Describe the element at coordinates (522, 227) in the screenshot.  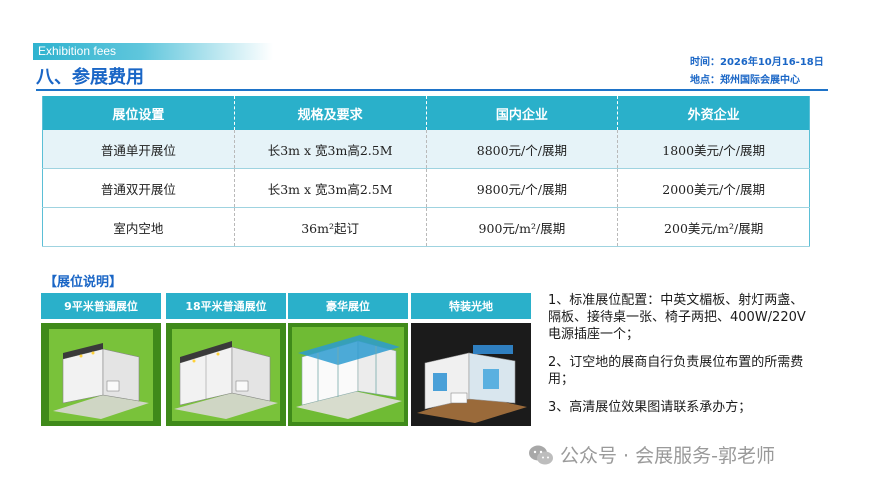
I see `table-cell: 900元/m²/展期` at that location.